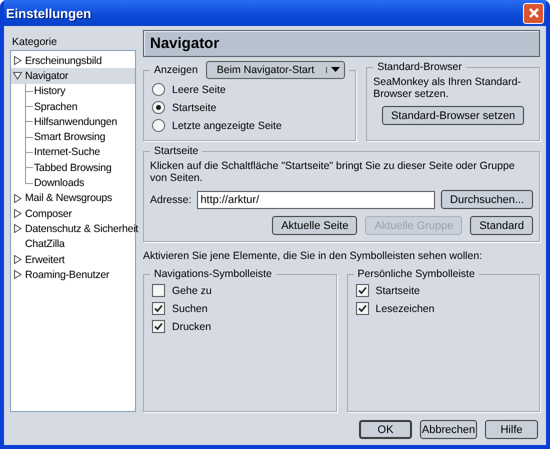 The height and width of the screenshot is (449, 550). What do you see at coordinates (276, 70) in the screenshot?
I see `startup-dropdown: Beim Navigator-Start` at bounding box center [276, 70].